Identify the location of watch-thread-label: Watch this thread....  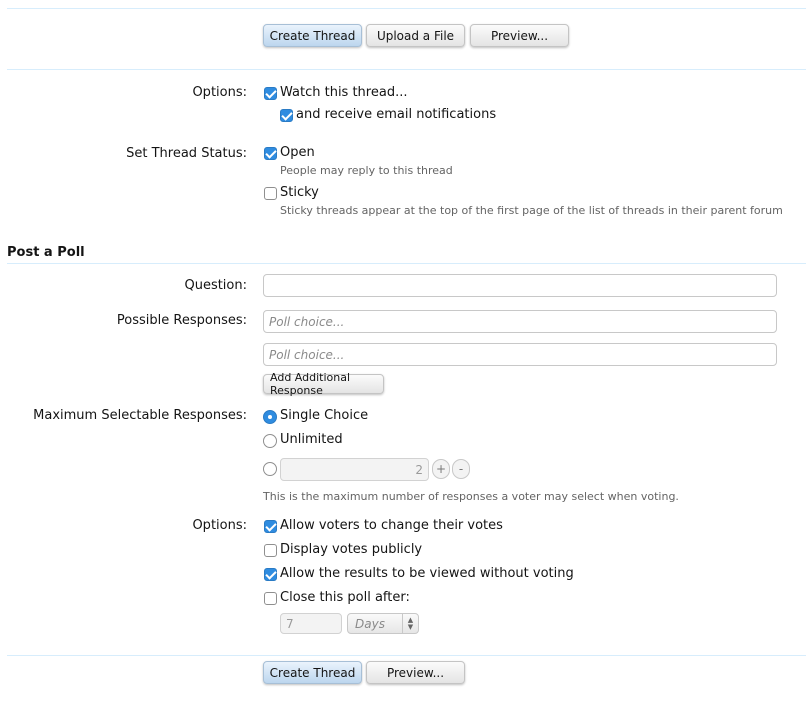
(344, 92).